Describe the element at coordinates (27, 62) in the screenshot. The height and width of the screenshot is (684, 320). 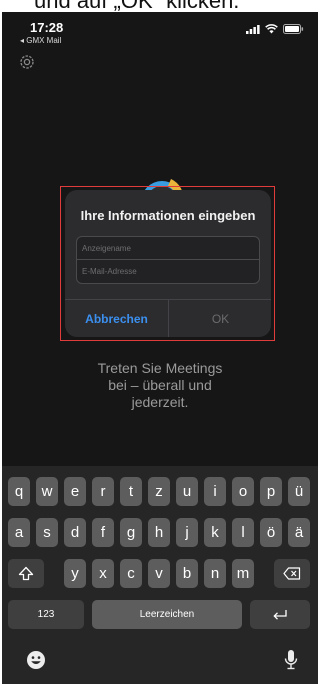
I see `settings-gear-icon` at that location.